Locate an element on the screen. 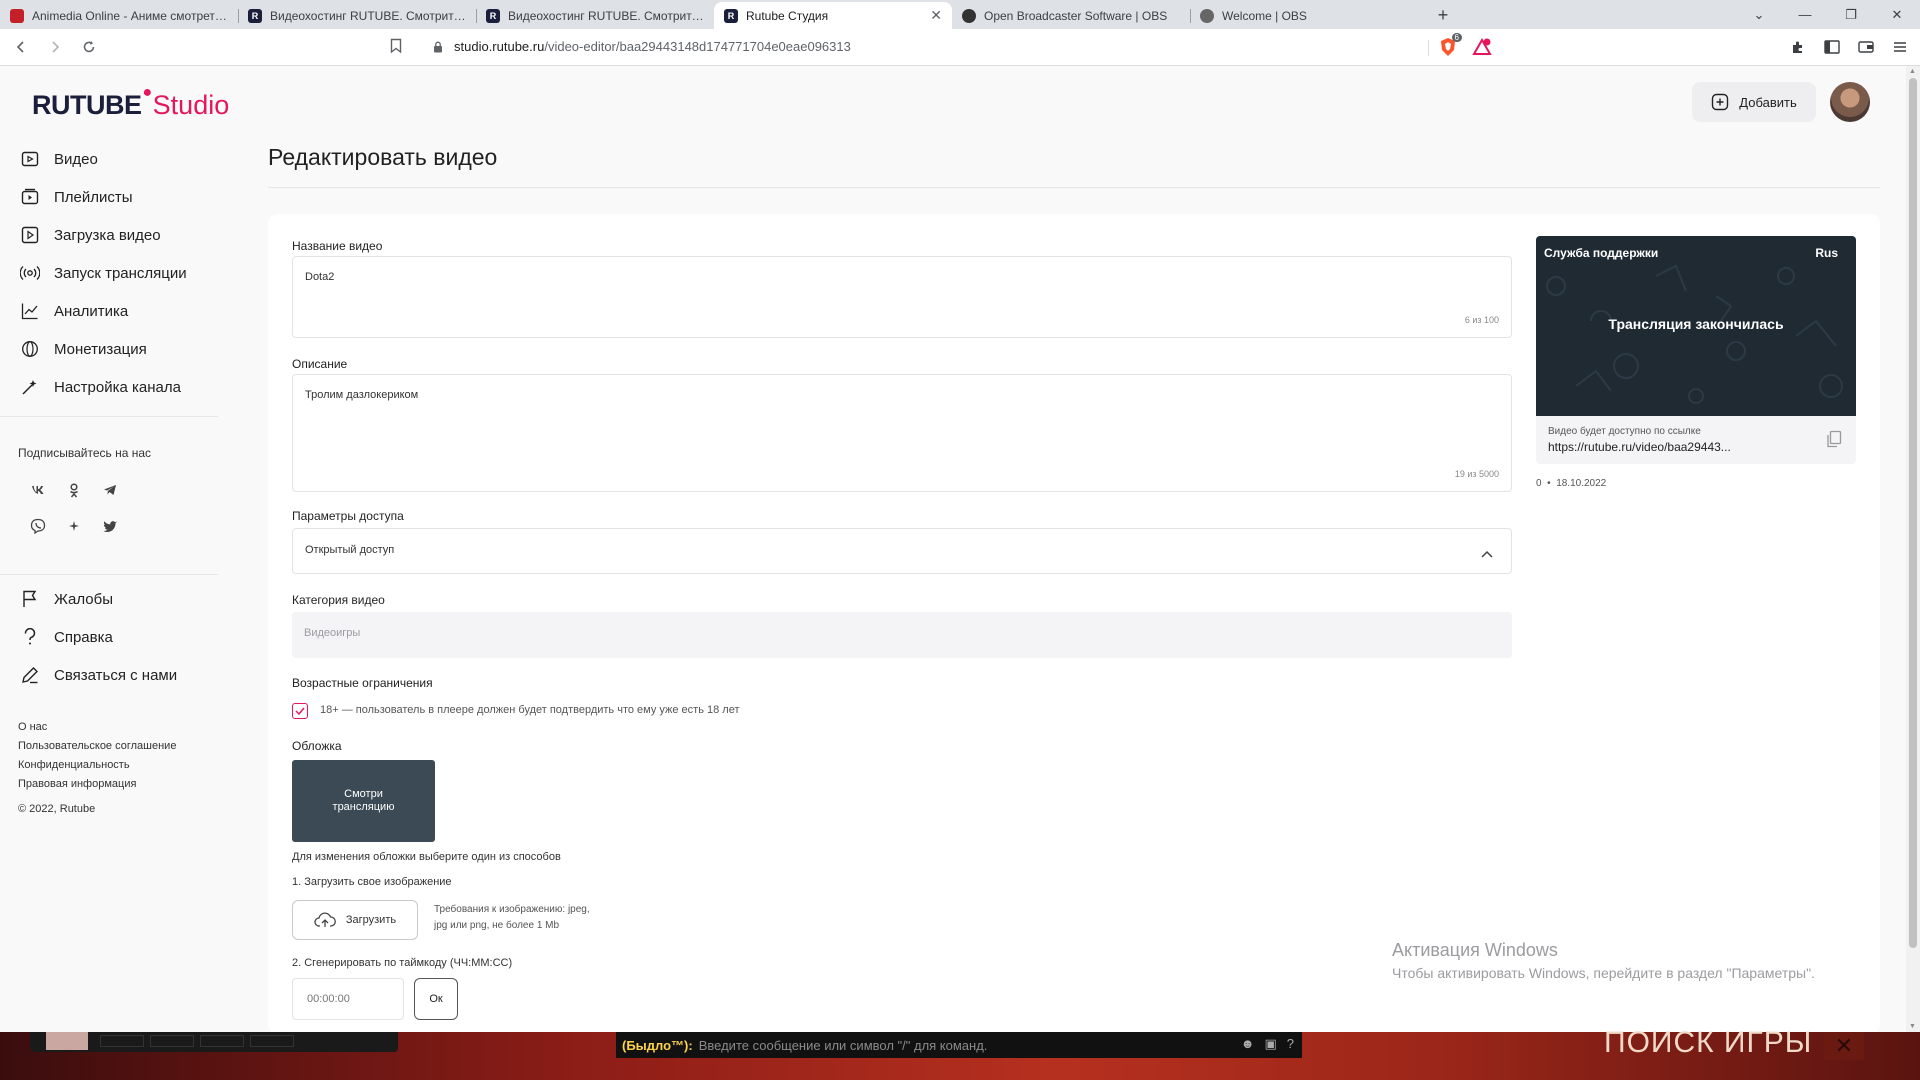 This screenshot has width=1920, height=1080. page-title: Редактировать видео is located at coordinates (383, 157).